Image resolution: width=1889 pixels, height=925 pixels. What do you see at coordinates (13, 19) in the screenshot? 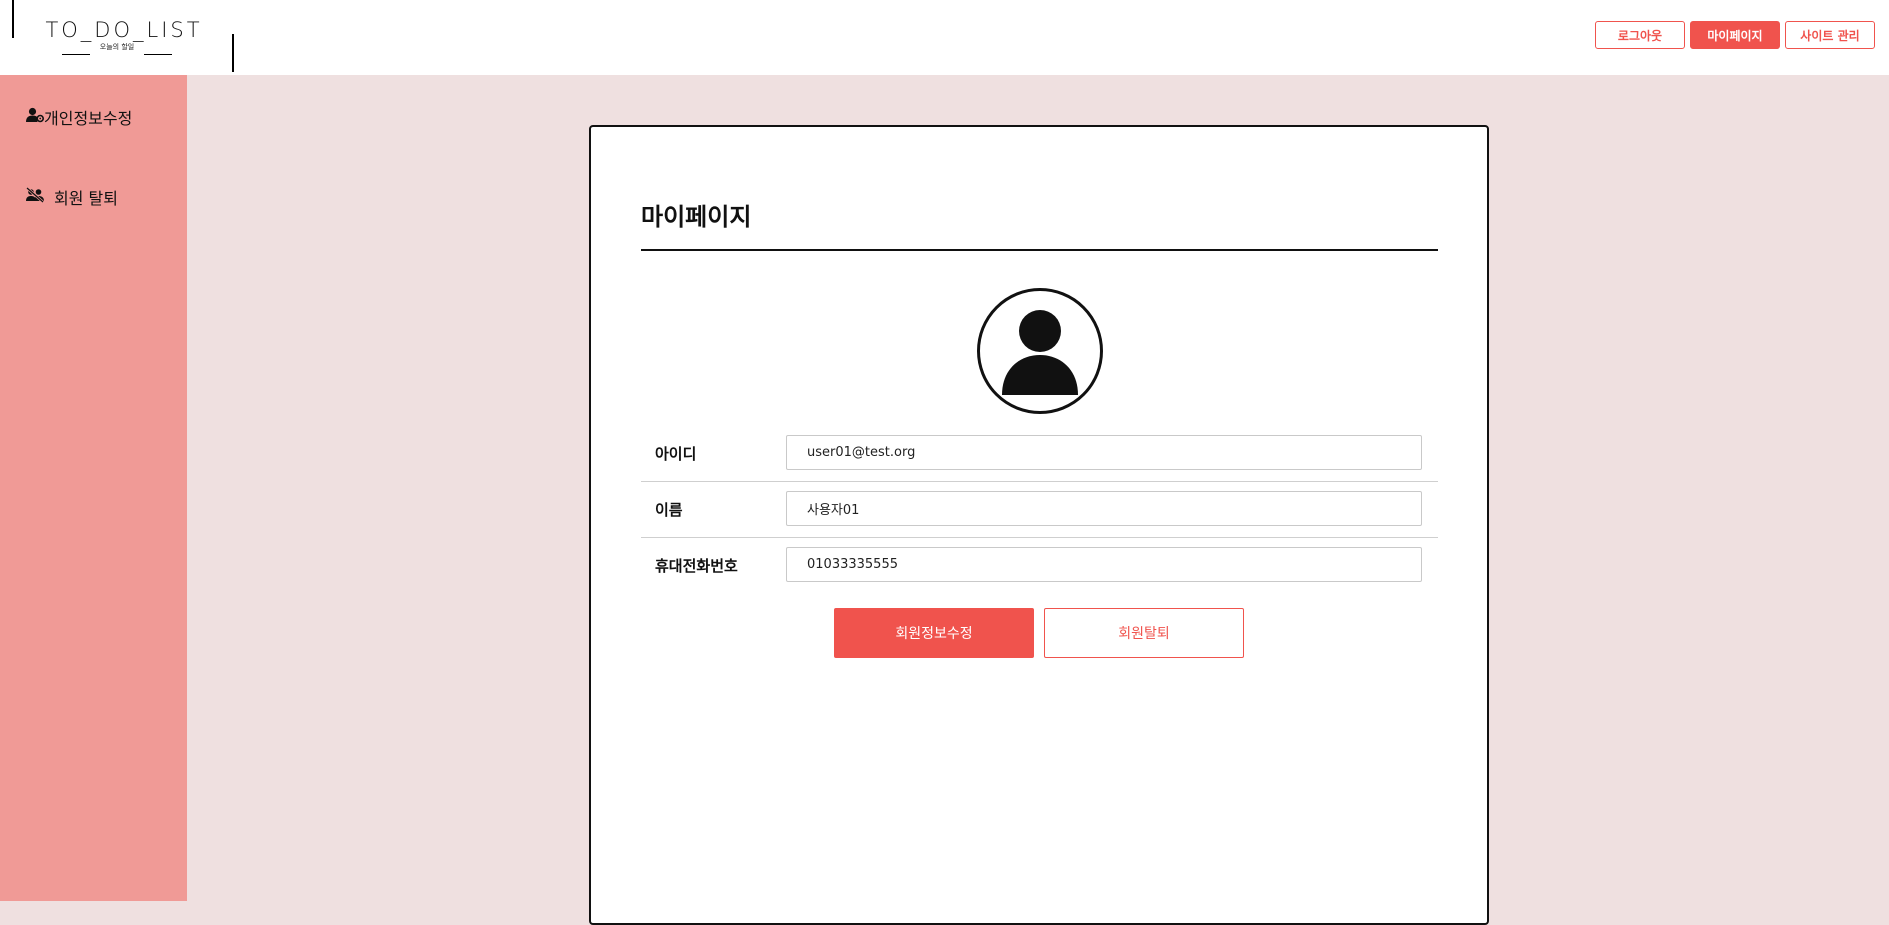
I see `logo-left-bar` at bounding box center [13, 19].